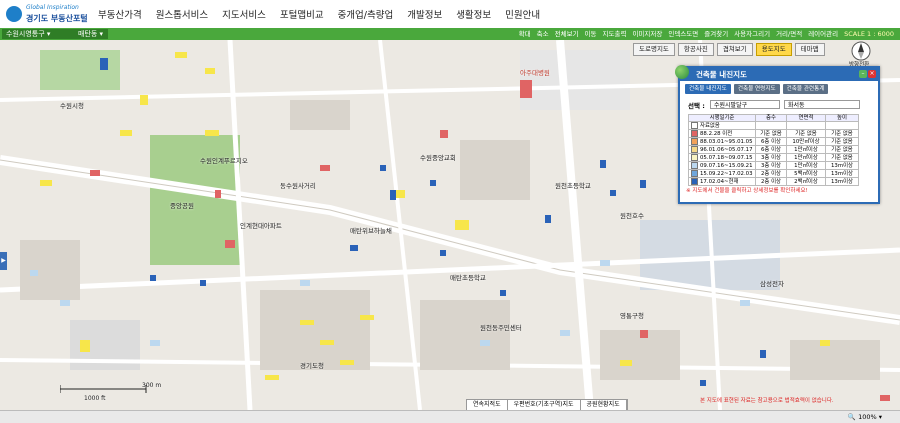 The width and height of the screenshot is (900, 423). Describe the element at coordinates (14, 14) in the screenshot. I see `logo-icon` at that location.